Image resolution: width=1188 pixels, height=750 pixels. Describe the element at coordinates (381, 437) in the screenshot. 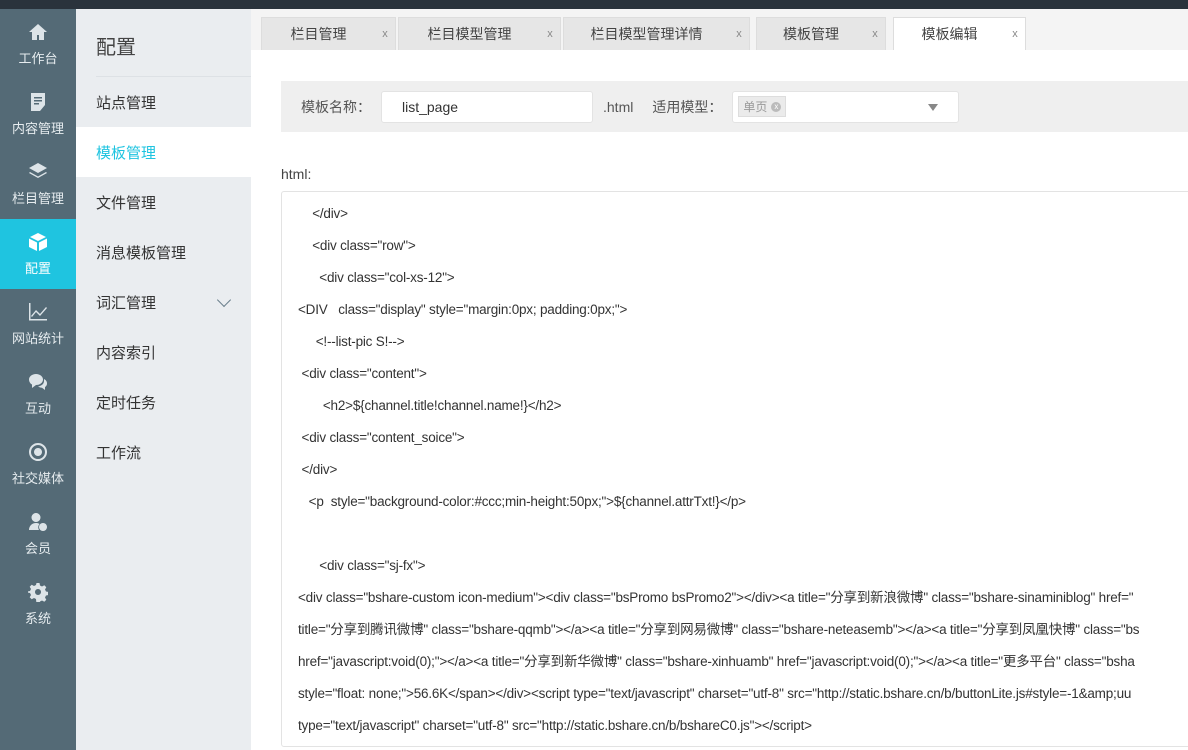

I see `code-line: <div class="content_soice">` at that location.